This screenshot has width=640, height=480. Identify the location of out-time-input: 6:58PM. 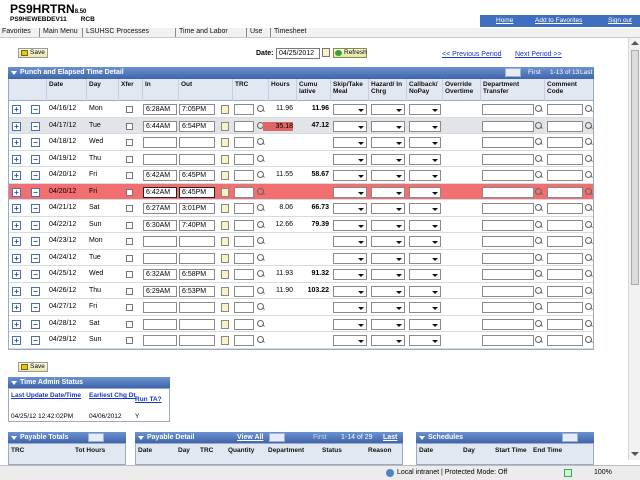
(197, 274).